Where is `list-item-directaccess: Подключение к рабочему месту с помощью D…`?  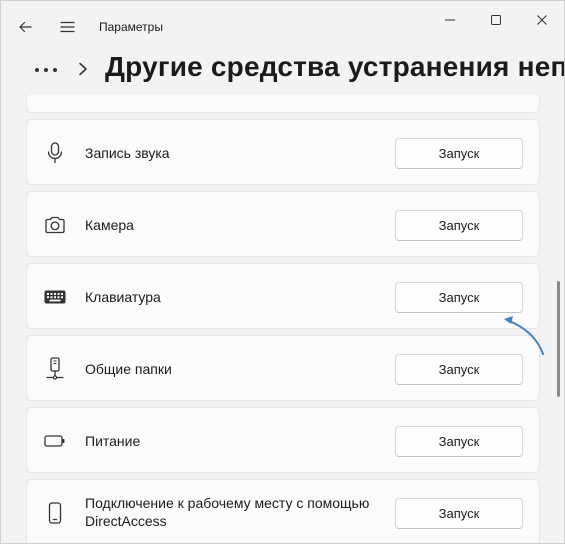 list-item-directaccess: Подключение к рабочему месту с помощью D… is located at coordinates (283, 511).